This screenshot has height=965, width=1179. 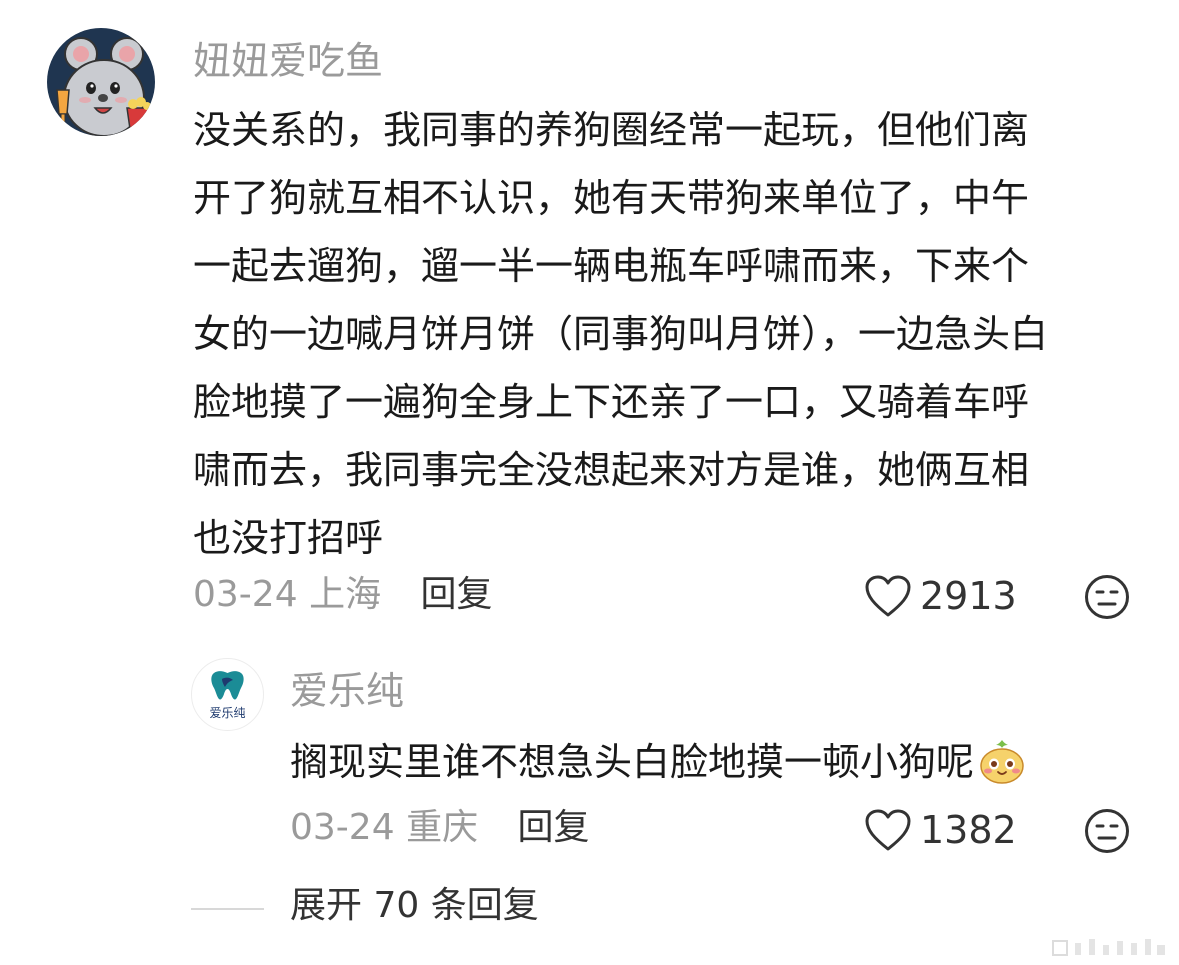 I want to click on comment-text-line: 一起去遛狗，遛一半一辆电瓶车呼啸而来，下来个, so click(x=611, y=266).